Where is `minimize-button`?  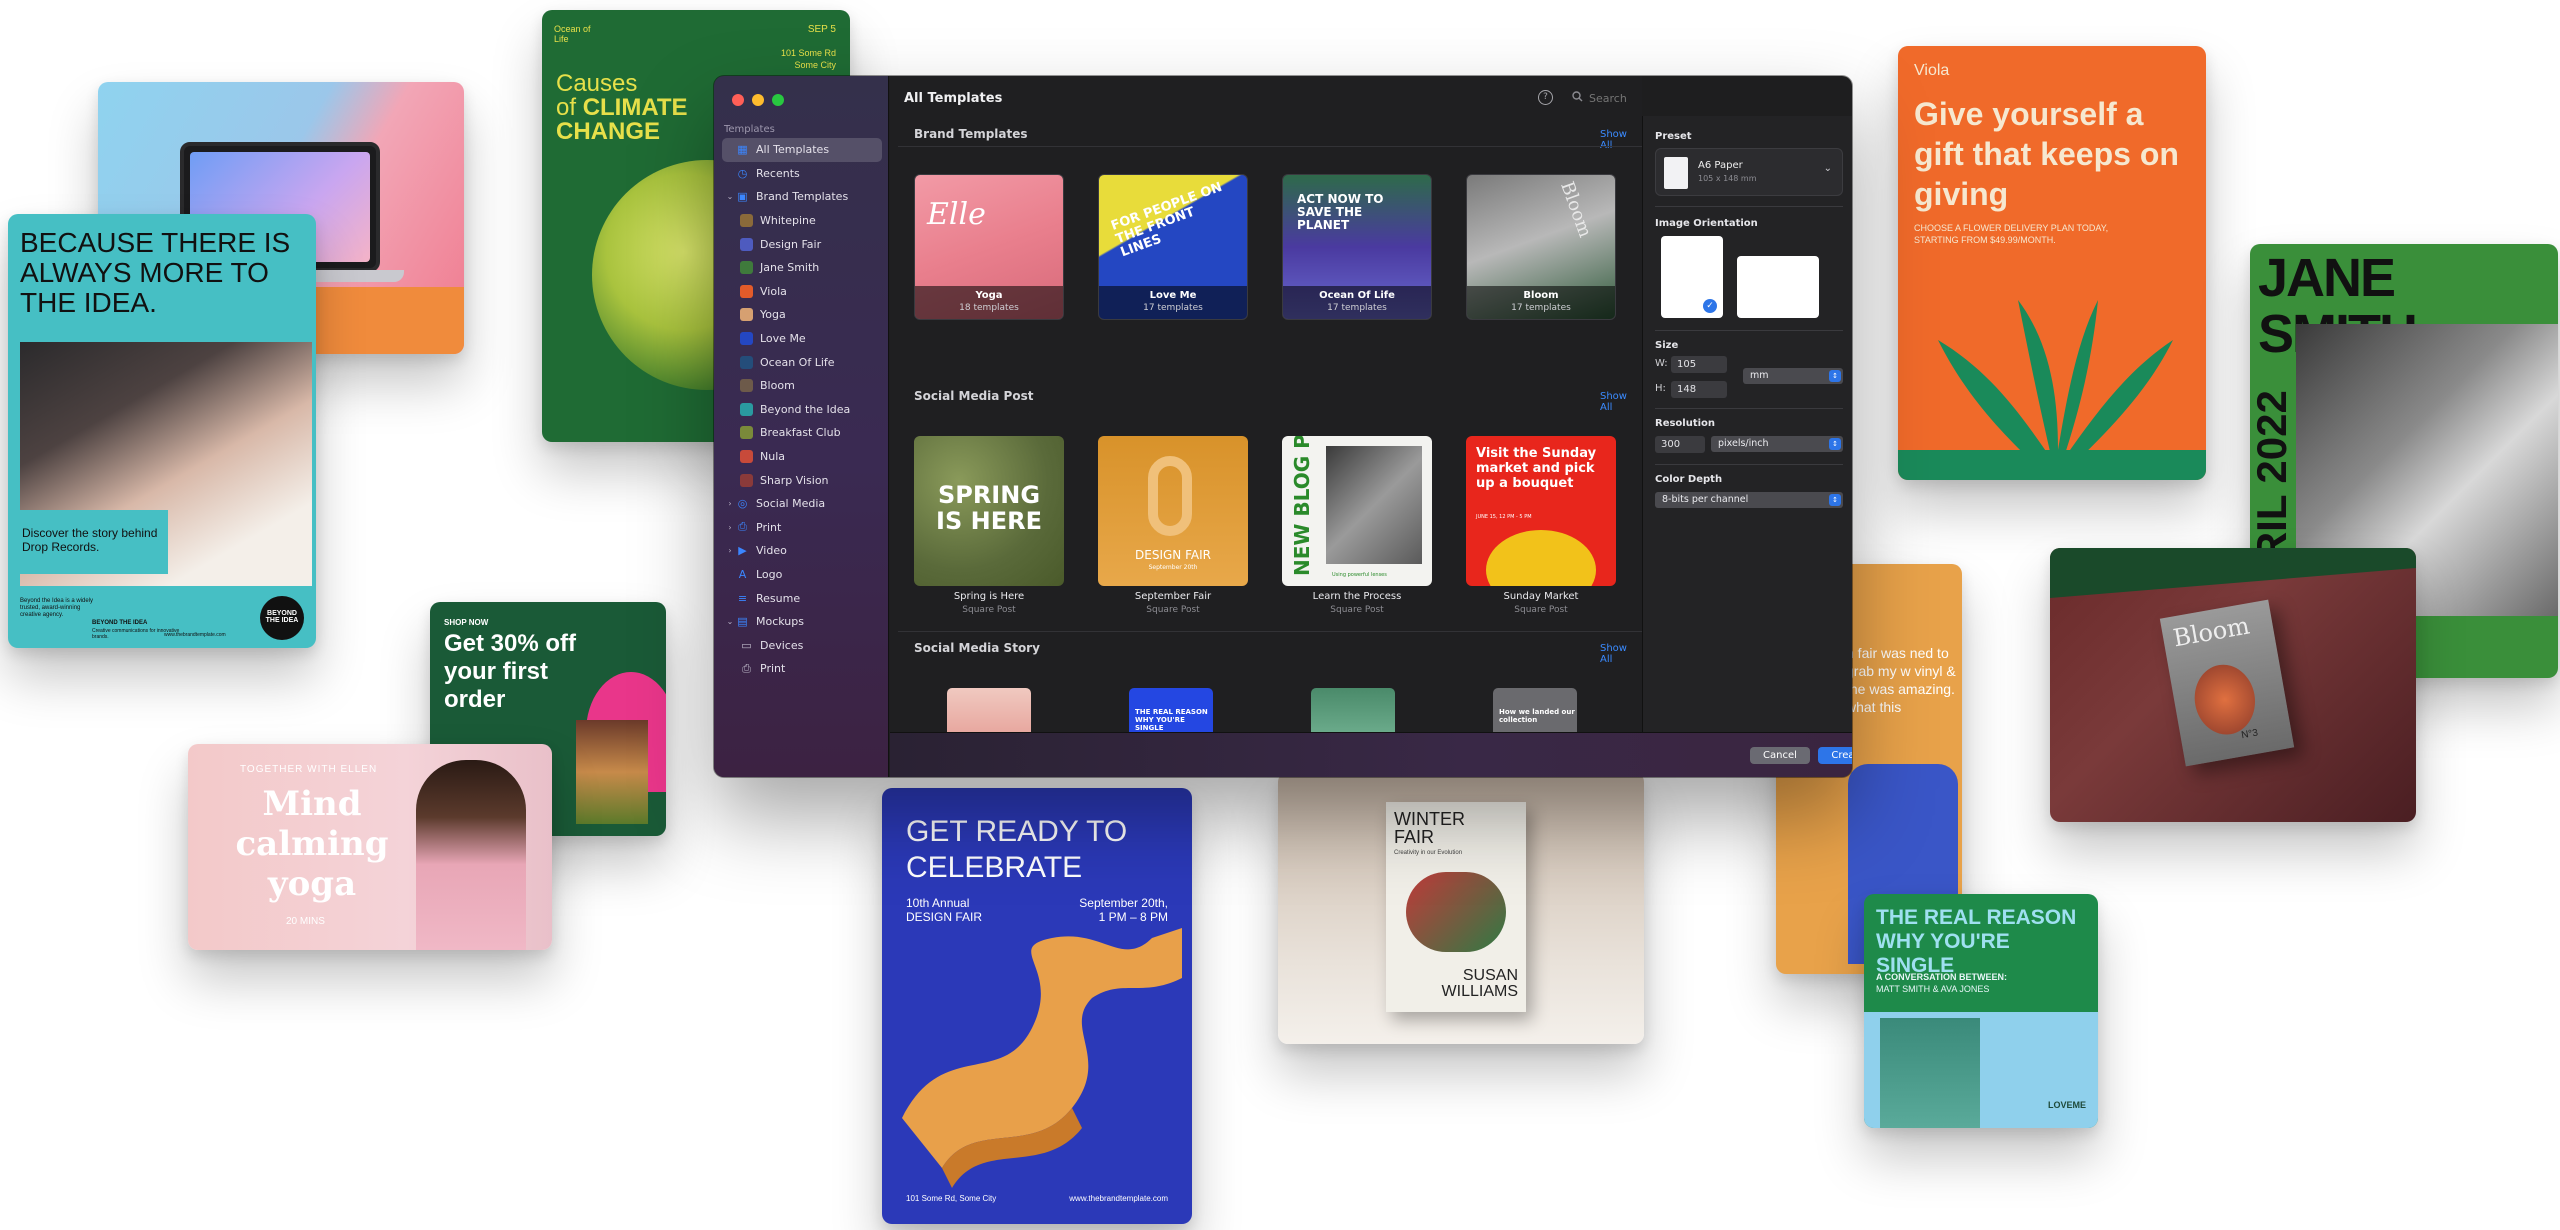 minimize-button is located at coordinates (758, 100).